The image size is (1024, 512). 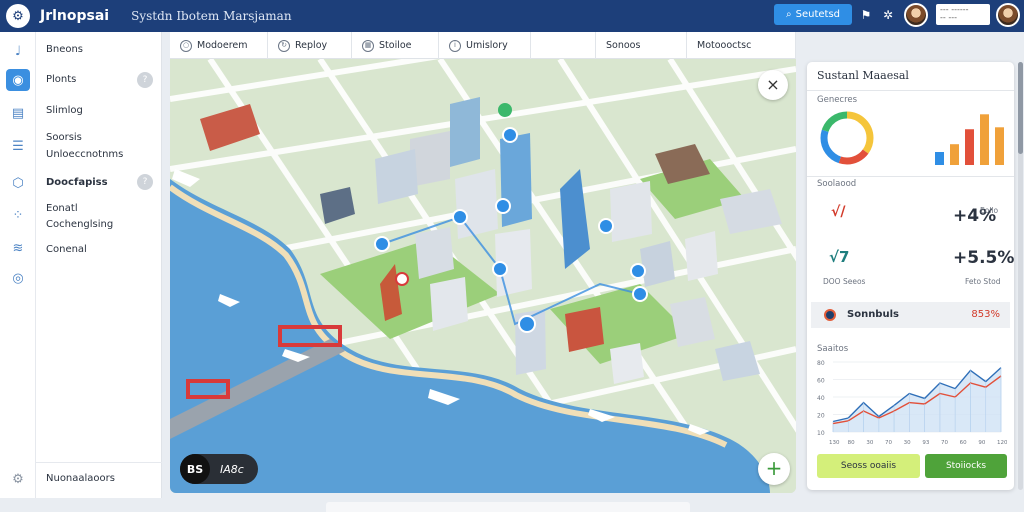 I want to click on tab-6-label: Motoooctsc, so click(x=724, y=45).